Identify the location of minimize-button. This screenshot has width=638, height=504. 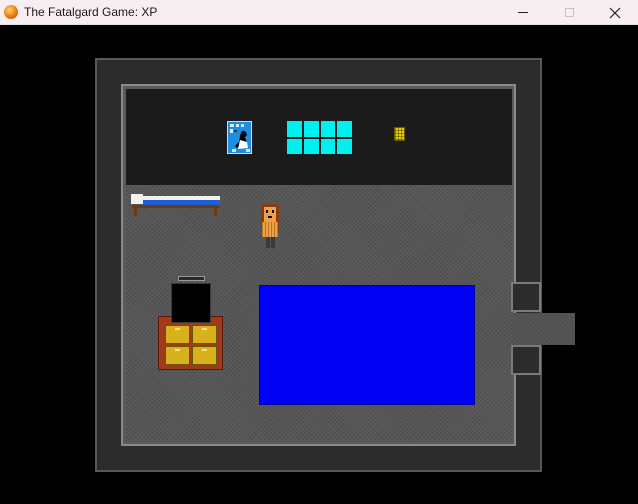
(523, 12).